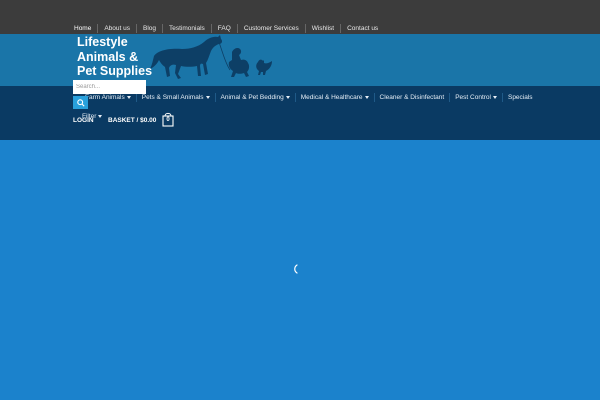  Describe the element at coordinates (411, 97) in the screenshot. I see `nav-cleaner-disinfectant: Cleaner & Disinfectant` at that location.